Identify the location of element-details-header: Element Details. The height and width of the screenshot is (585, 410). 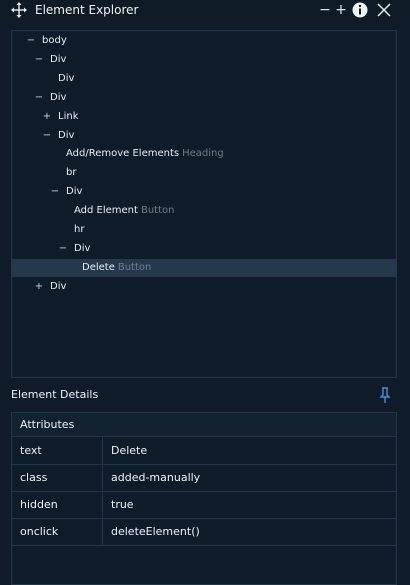
(205, 396).